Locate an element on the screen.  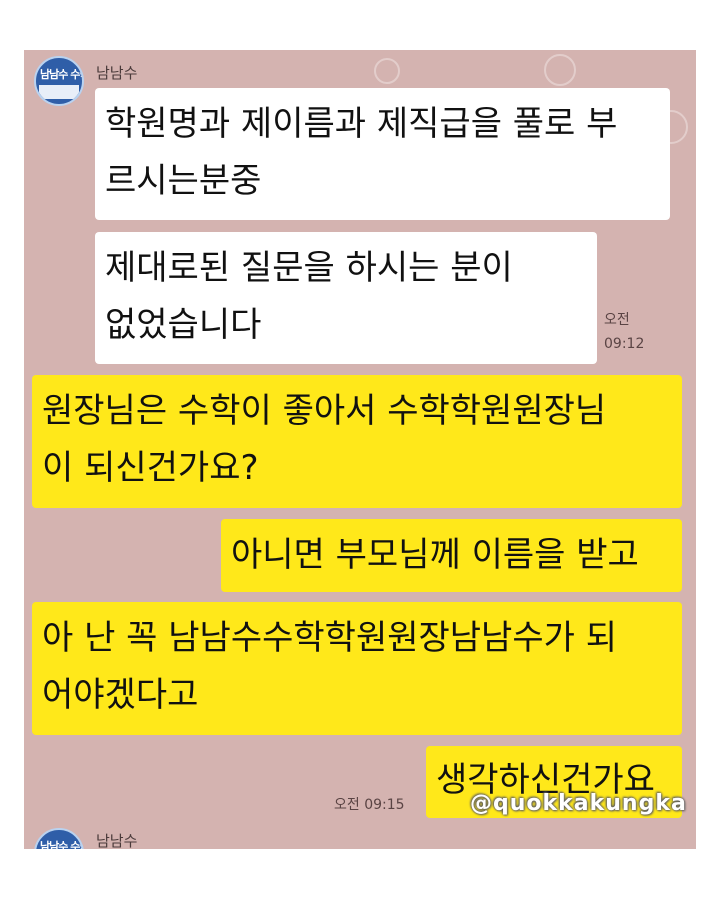
received-message: 학원명과 제이름과 제직급을 풀로 부 르시는분중 is located at coordinates (382, 154).